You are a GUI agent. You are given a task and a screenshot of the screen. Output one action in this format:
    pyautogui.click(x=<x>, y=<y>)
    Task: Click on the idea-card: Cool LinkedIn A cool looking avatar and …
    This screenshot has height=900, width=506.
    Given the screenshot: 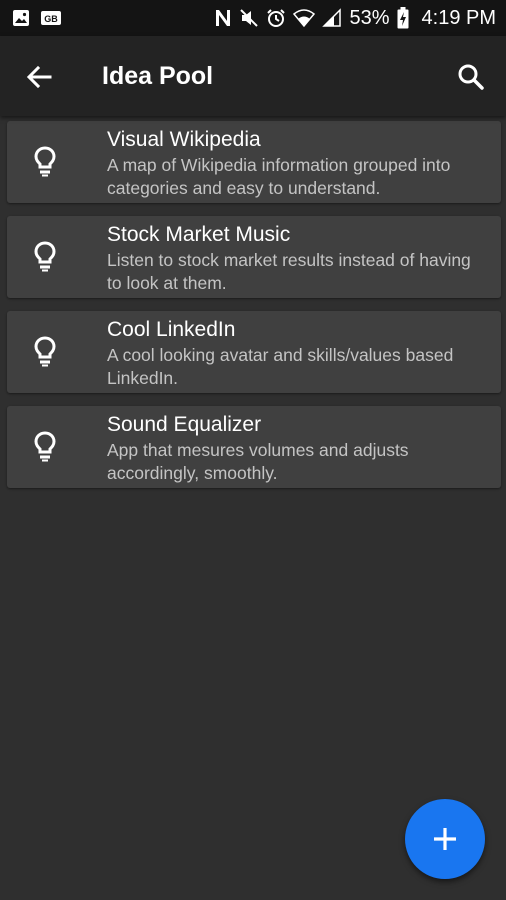 What is the action you would take?
    pyautogui.click(x=254, y=352)
    